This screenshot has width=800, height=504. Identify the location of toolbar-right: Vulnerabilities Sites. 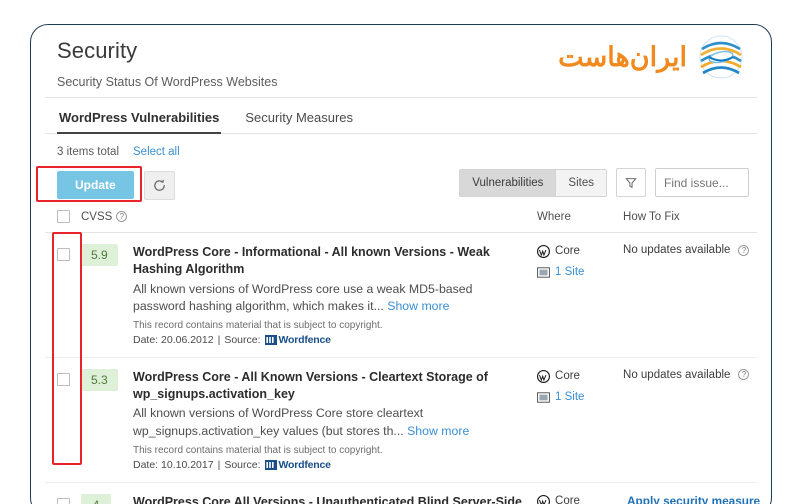
(604, 182).